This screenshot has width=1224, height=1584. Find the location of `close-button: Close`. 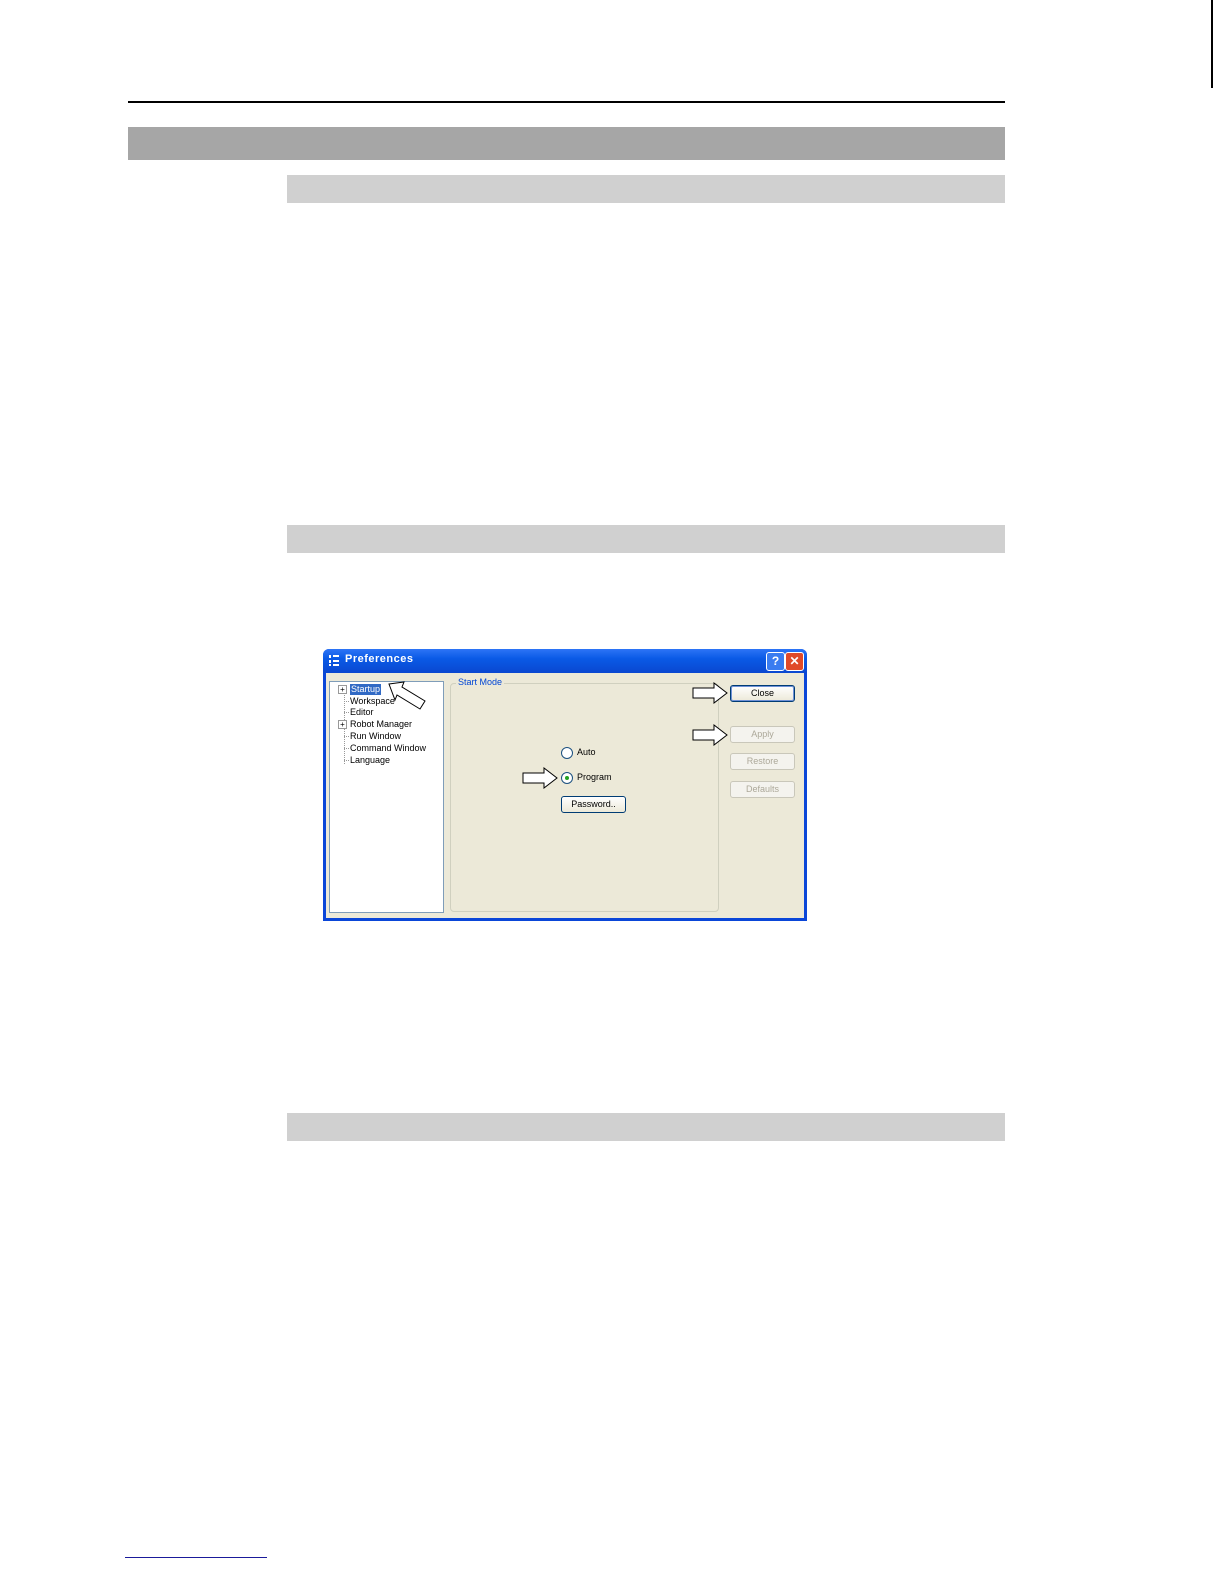

close-button: Close is located at coordinates (762, 693).